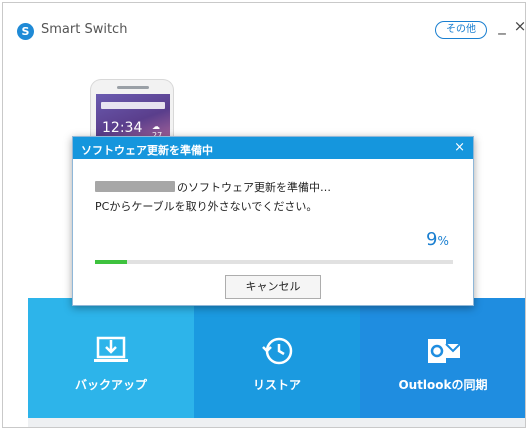 The image size is (528, 430). I want to click on progress-track, so click(274, 262).